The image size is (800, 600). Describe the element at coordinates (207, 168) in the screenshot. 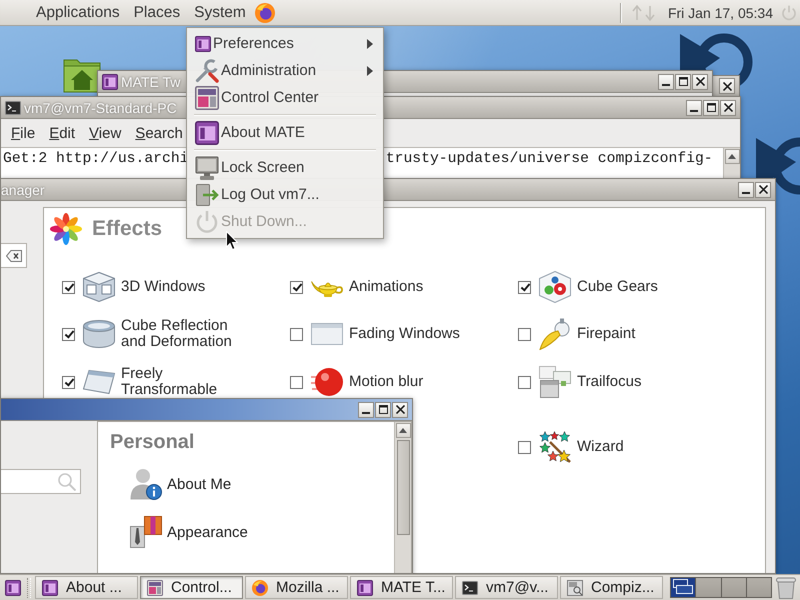

I see `monitor-icon` at that location.